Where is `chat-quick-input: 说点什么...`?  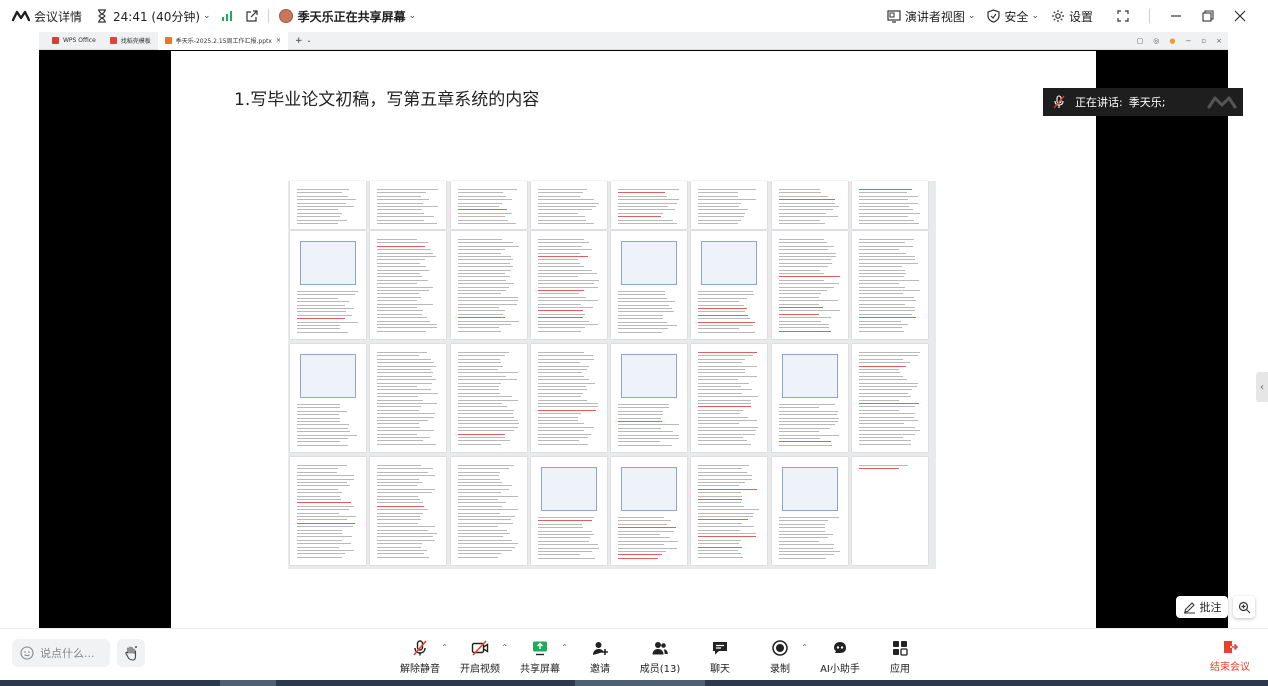 chat-quick-input: 说点什么... is located at coordinates (61, 653).